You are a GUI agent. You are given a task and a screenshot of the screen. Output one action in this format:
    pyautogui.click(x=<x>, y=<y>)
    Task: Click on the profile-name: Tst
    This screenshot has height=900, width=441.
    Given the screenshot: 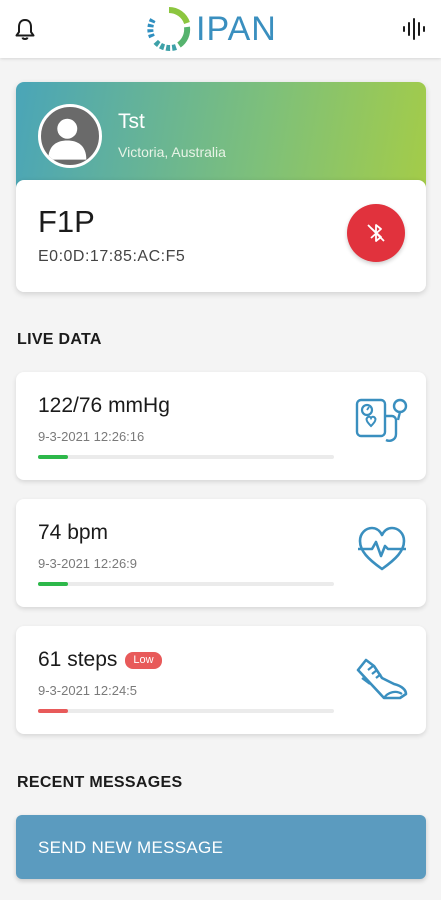 What is the action you would take?
    pyautogui.click(x=131, y=121)
    